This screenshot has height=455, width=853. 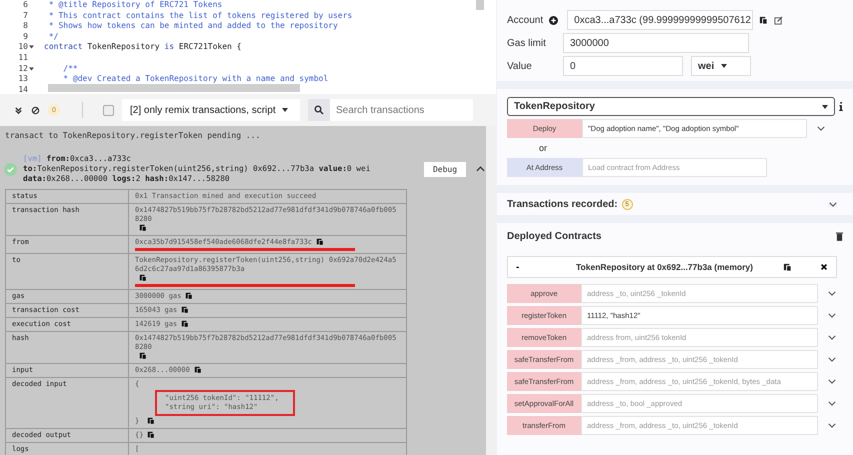 What do you see at coordinates (142, 47) in the screenshot?
I see `code-line: contract TokenRepository is ERC721Token {` at bounding box center [142, 47].